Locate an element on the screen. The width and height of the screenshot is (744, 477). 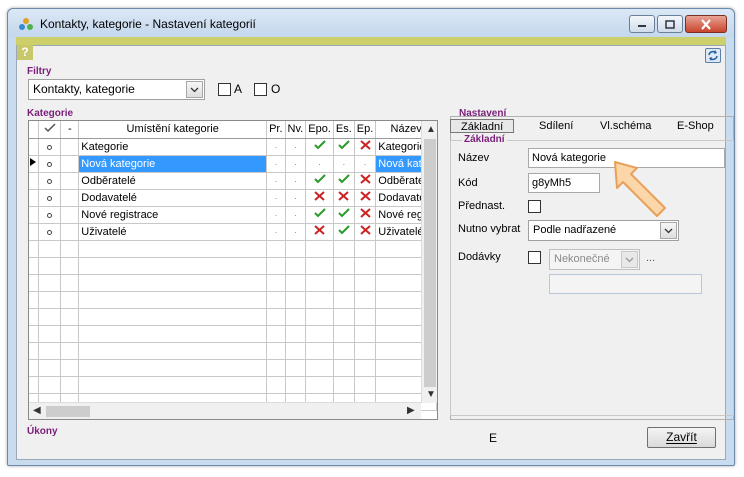
filter-check-o is located at coordinates (260, 89).